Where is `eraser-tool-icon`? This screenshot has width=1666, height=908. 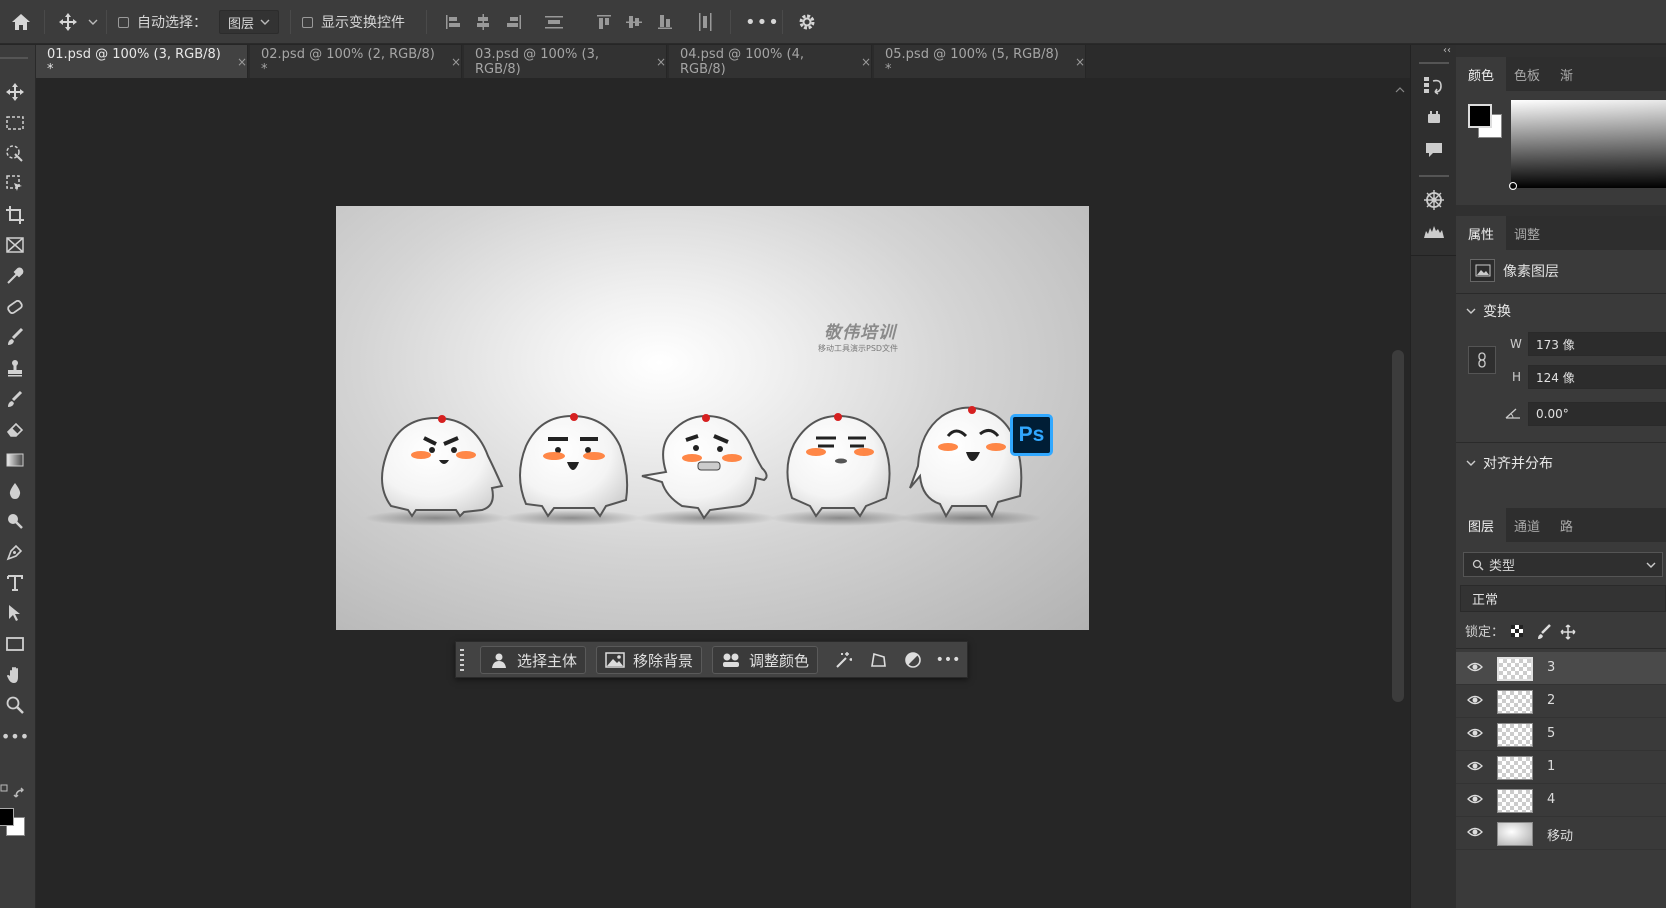
eraser-tool-icon is located at coordinates (15, 429).